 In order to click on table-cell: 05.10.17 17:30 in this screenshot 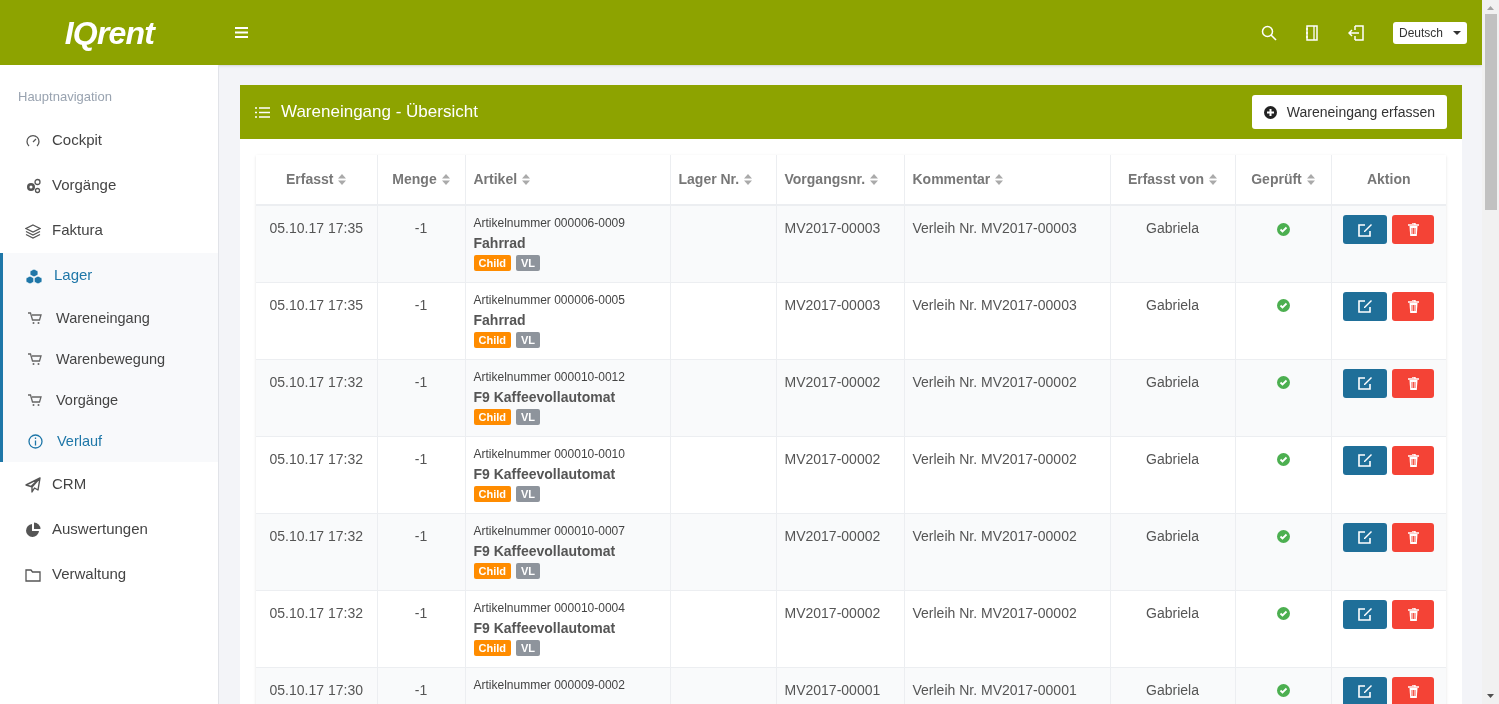, I will do `click(316, 689)`.